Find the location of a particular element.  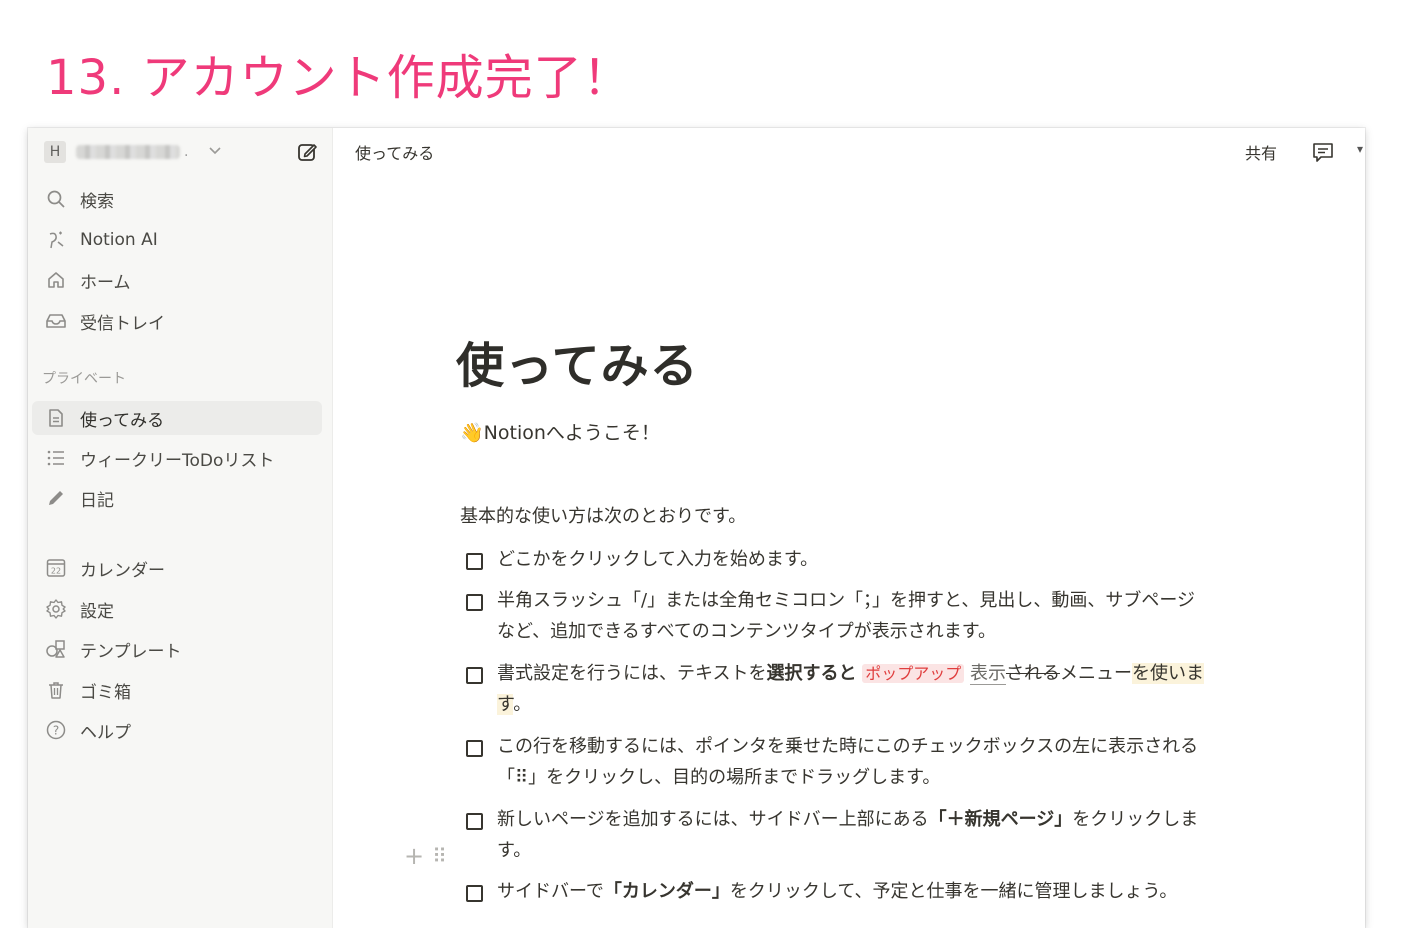

breadcrumb: 使ってみる is located at coordinates (394, 152).